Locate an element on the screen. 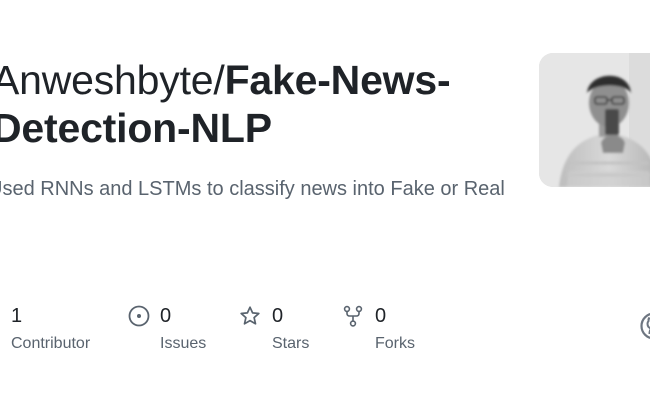  issues-count: 0 is located at coordinates (166, 316).